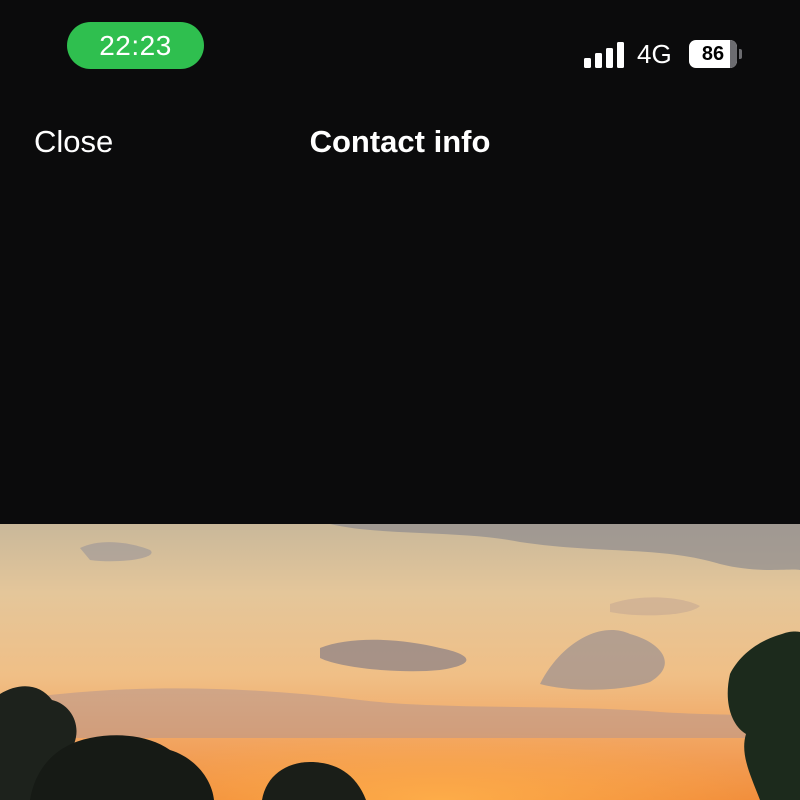 This screenshot has width=800, height=800. What do you see at coordinates (400, 45) in the screenshot?
I see `status-bar: 22:23 4G 86` at bounding box center [400, 45].